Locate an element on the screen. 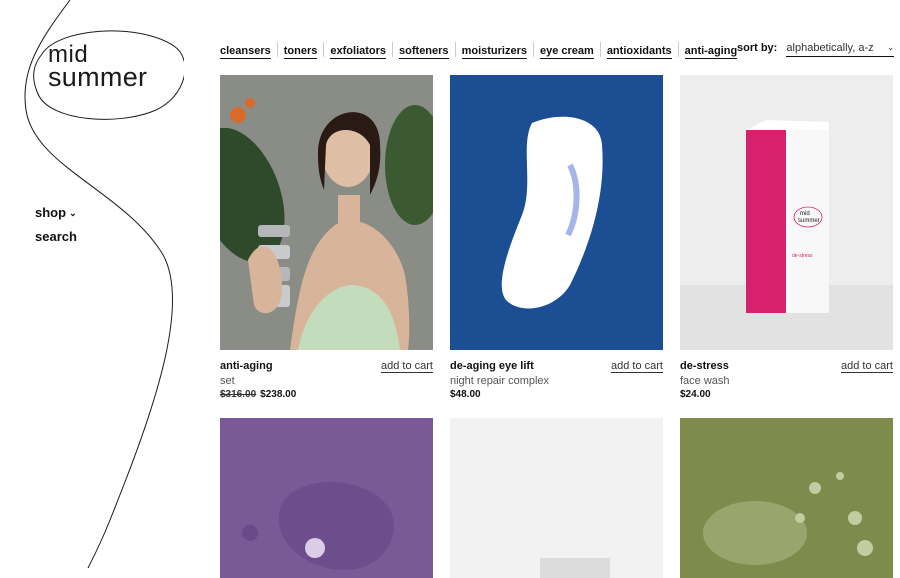 The width and height of the screenshot is (900, 578). side-nav: shop ⌄ search is located at coordinates (56, 229).